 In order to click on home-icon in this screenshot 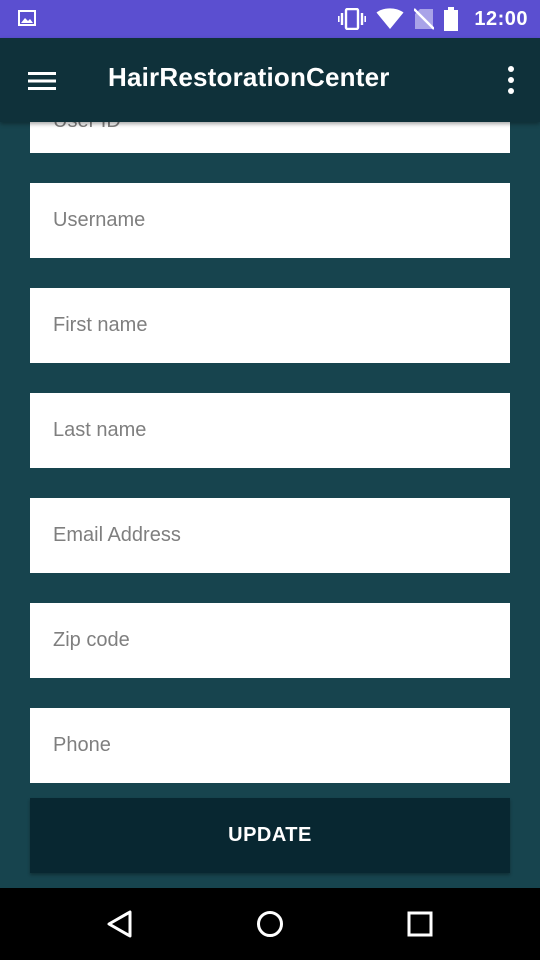, I will do `click(270, 924)`.